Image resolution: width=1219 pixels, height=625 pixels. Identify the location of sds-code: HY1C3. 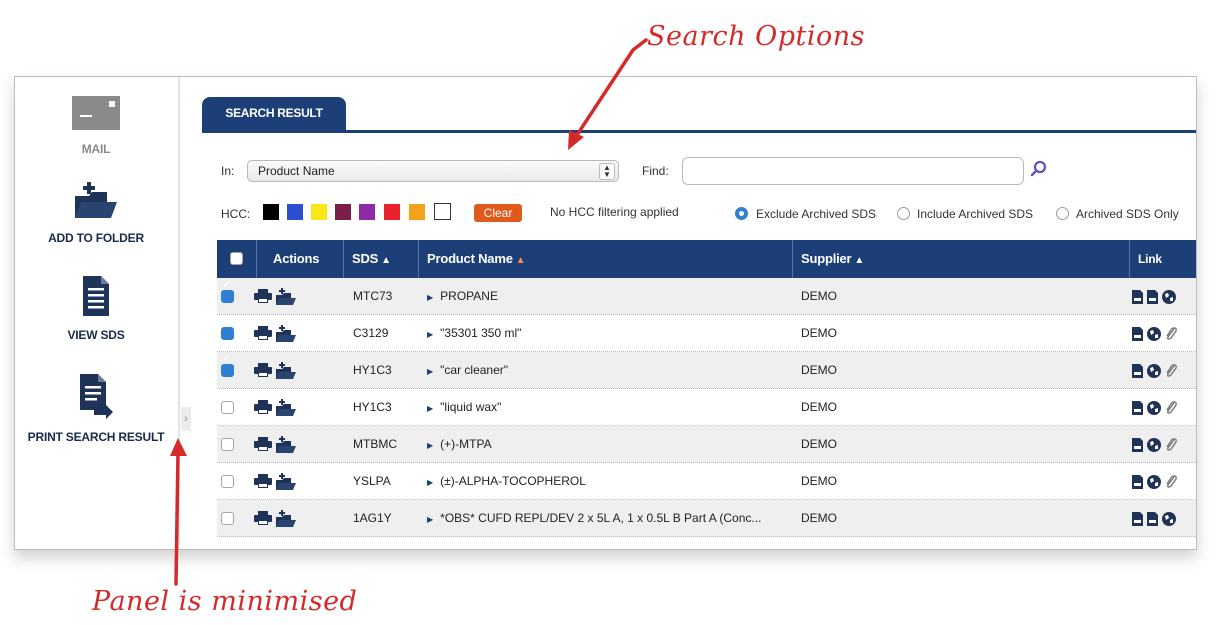
(372, 370).